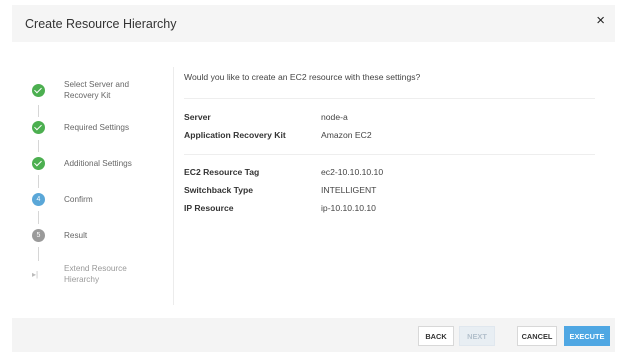 Image resolution: width=620 pixels, height=356 pixels. I want to click on dialog-footer: BACK NEXT CANCEL EXECUTE, so click(313, 335).